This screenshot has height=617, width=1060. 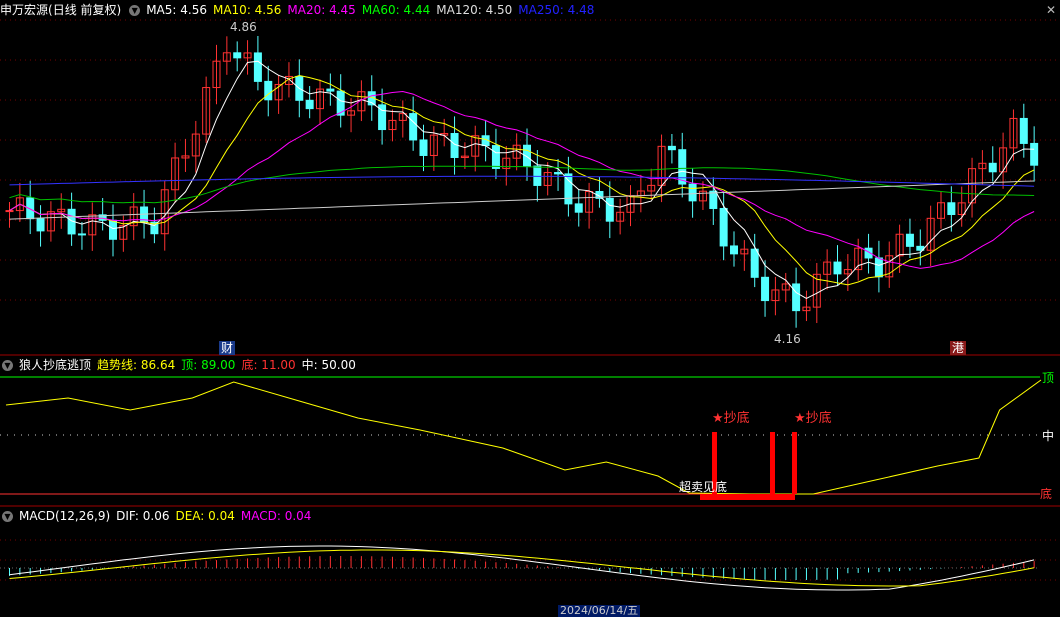 I want to click on ma10-label: MA10: 4.56, so click(x=247, y=10).